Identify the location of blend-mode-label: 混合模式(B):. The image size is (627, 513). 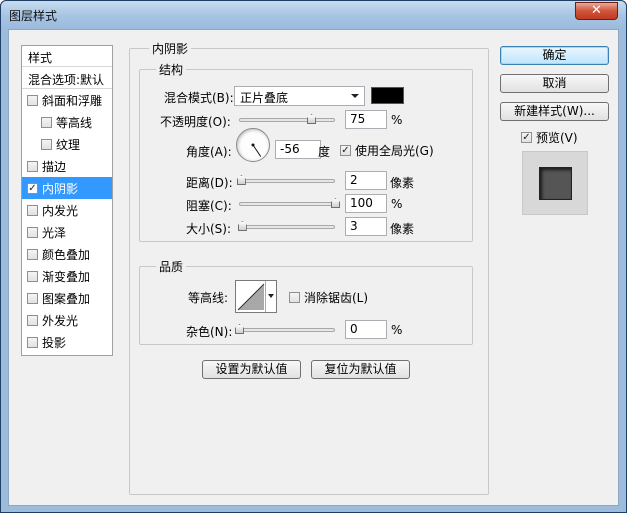
(199, 98).